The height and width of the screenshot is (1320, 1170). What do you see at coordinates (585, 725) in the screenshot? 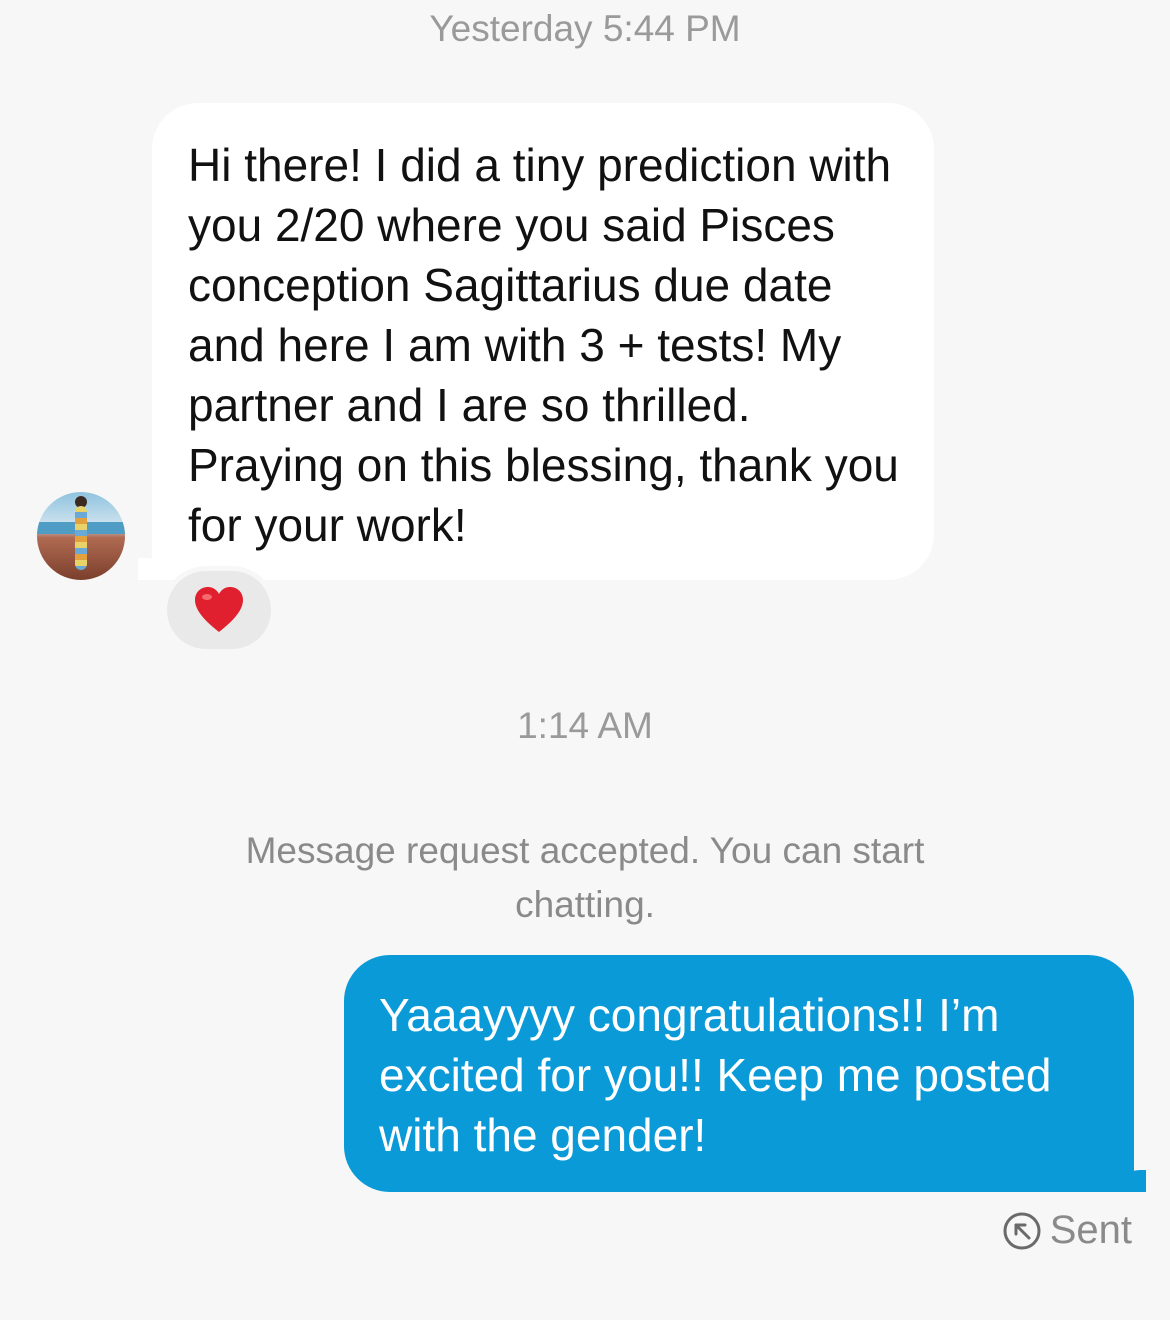
I see `timestamp-today: 1:14 AM` at bounding box center [585, 725].